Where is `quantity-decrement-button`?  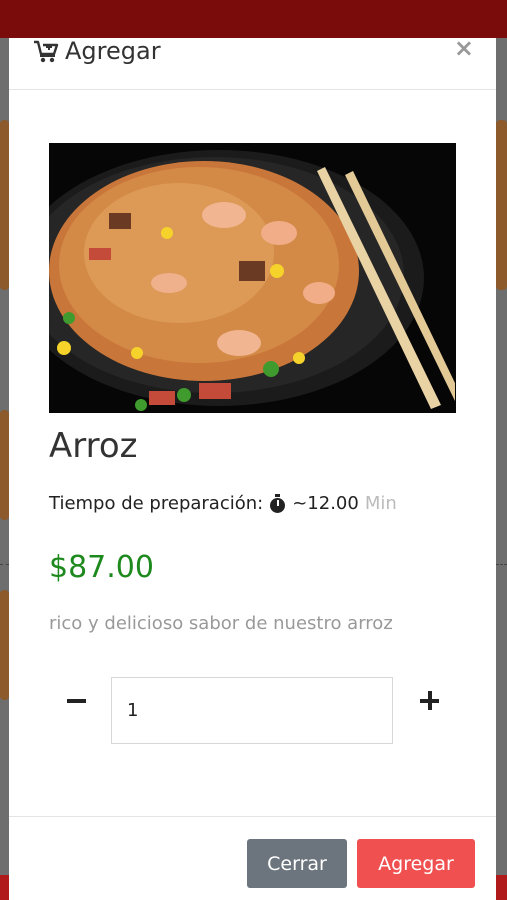
quantity-decrement-button is located at coordinates (76, 701).